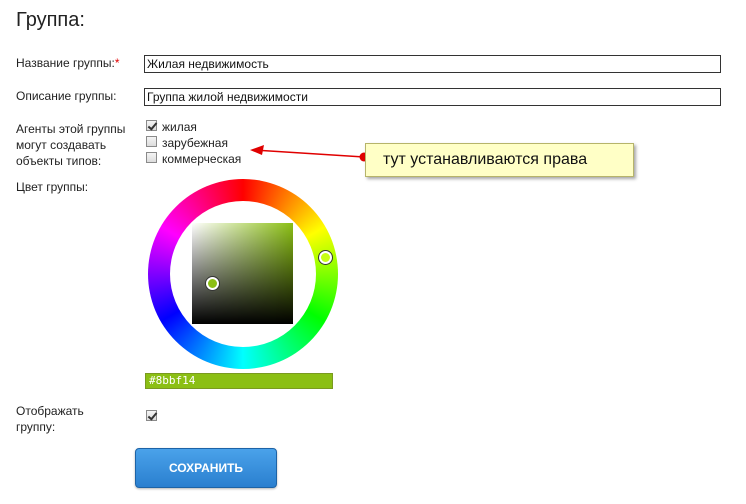 Image resolution: width=746 pixels, height=504 pixels. What do you see at coordinates (52, 187) in the screenshot?
I see `group-color-label: Цвет группы:` at bounding box center [52, 187].